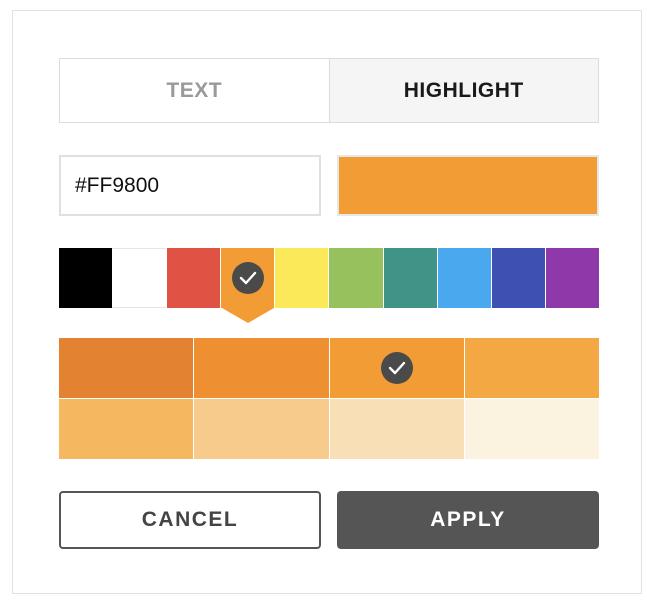 The width and height of the screenshot is (647, 601). Describe the element at coordinates (190, 520) in the screenshot. I see `cancel-button: CANCEL` at that location.